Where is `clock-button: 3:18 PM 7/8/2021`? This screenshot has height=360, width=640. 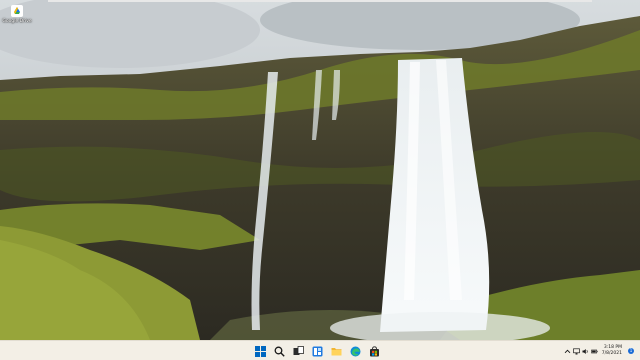
clock-button: 3:18 PM 7/8/2021 is located at coordinates (612, 351).